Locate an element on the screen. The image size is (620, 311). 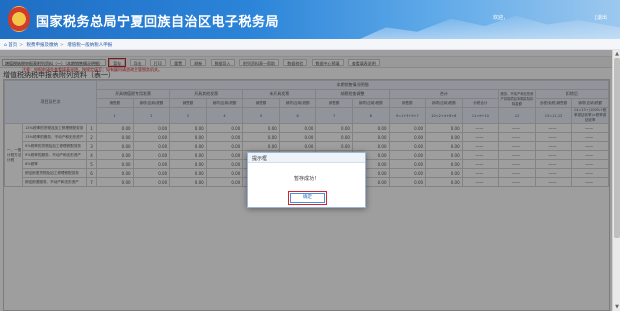
mountain-decoration is located at coordinates (490, 27).